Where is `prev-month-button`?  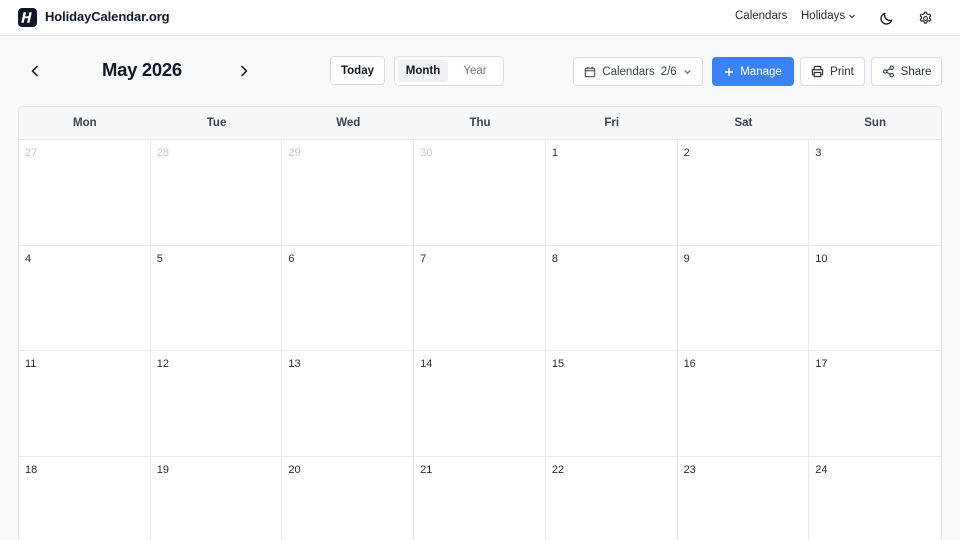 prev-month-button is located at coordinates (35, 71).